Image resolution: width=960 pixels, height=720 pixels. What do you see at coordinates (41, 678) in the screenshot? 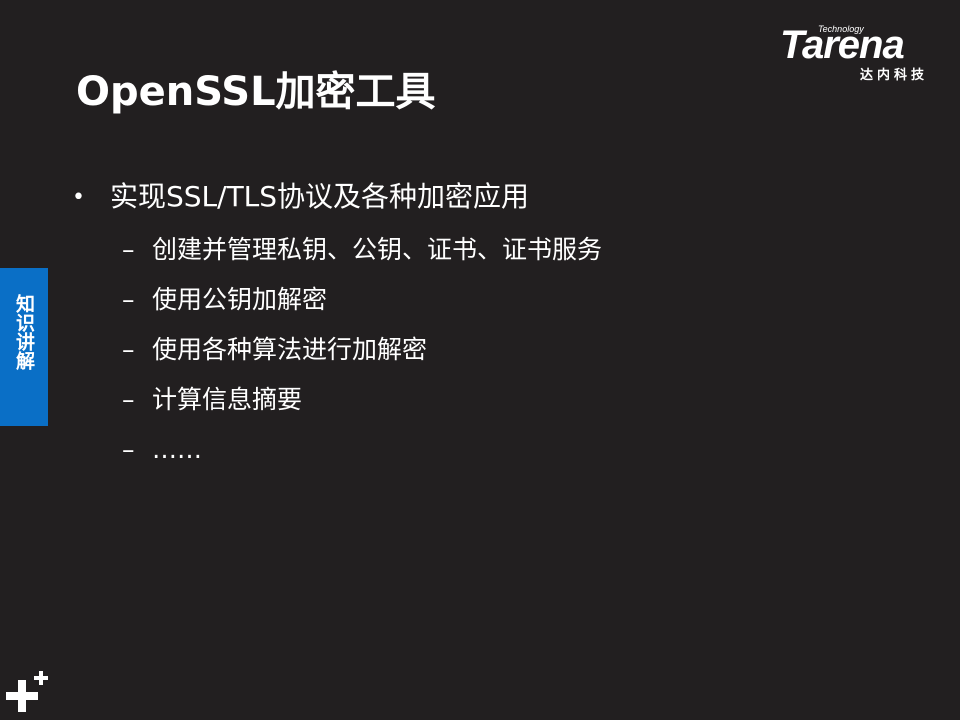
I see `plus-small-icon` at bounding box center [41, 678].